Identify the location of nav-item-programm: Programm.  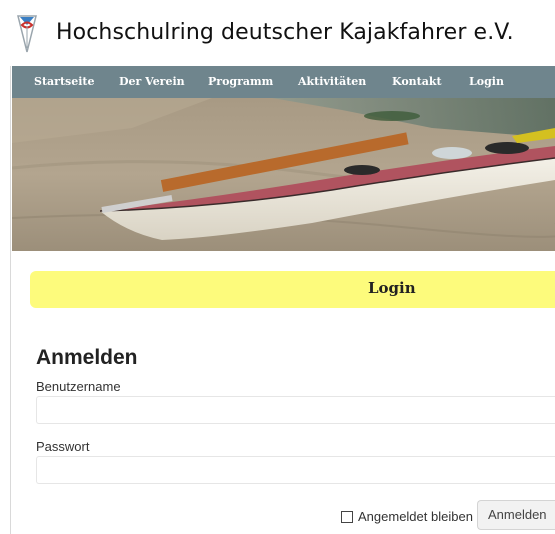
(240, 82).